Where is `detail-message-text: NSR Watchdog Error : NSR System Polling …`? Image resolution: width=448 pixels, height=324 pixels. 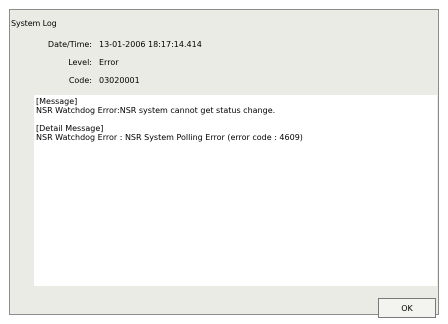 detail-message-text: NSR Watchdog Error : NSR System Polling … is located at coordinates (169, 137).